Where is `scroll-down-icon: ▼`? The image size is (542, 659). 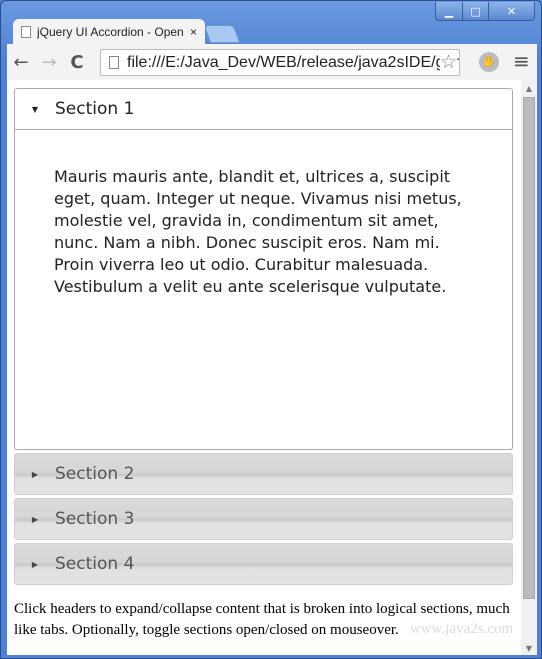 scroll-down-icon: ▼ is located at coordinates (529, 648).